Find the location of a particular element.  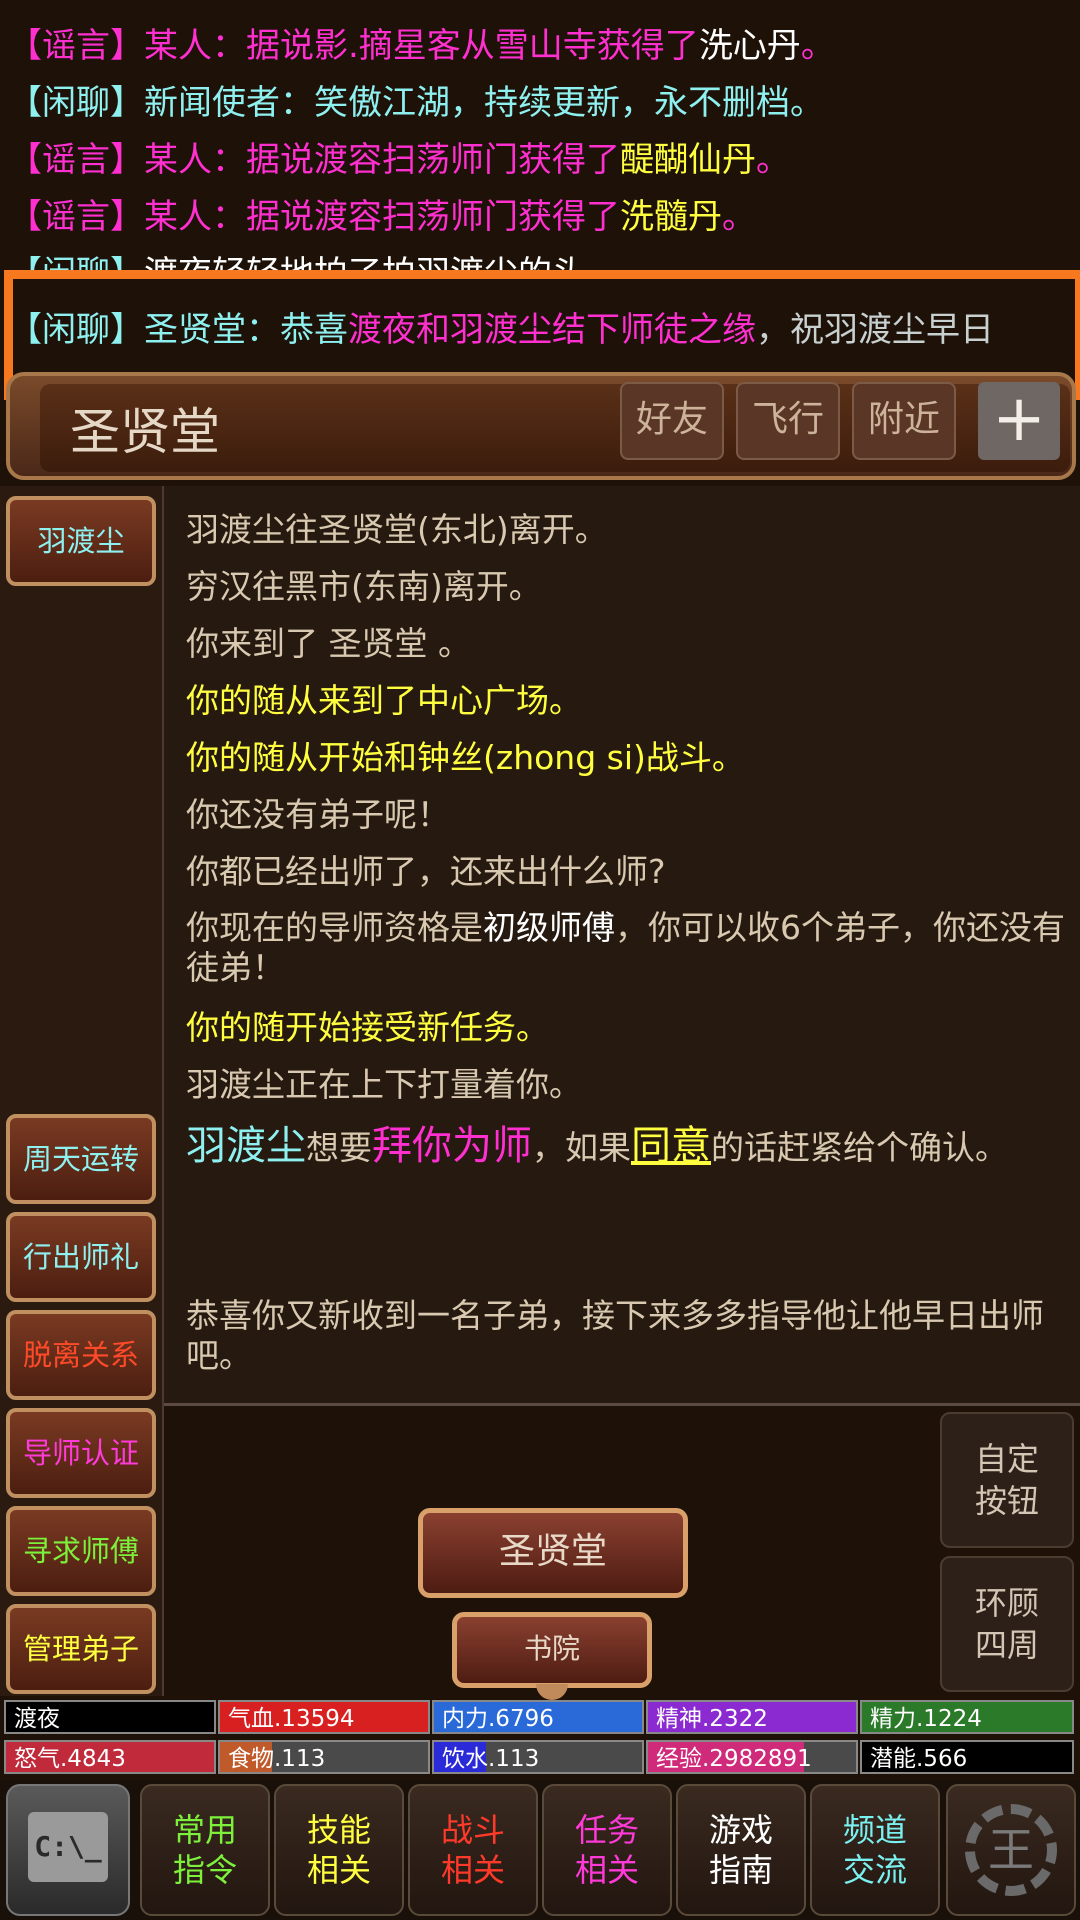

toolbar-skills: 技能 相关 is located at coordinates (339, 1850).